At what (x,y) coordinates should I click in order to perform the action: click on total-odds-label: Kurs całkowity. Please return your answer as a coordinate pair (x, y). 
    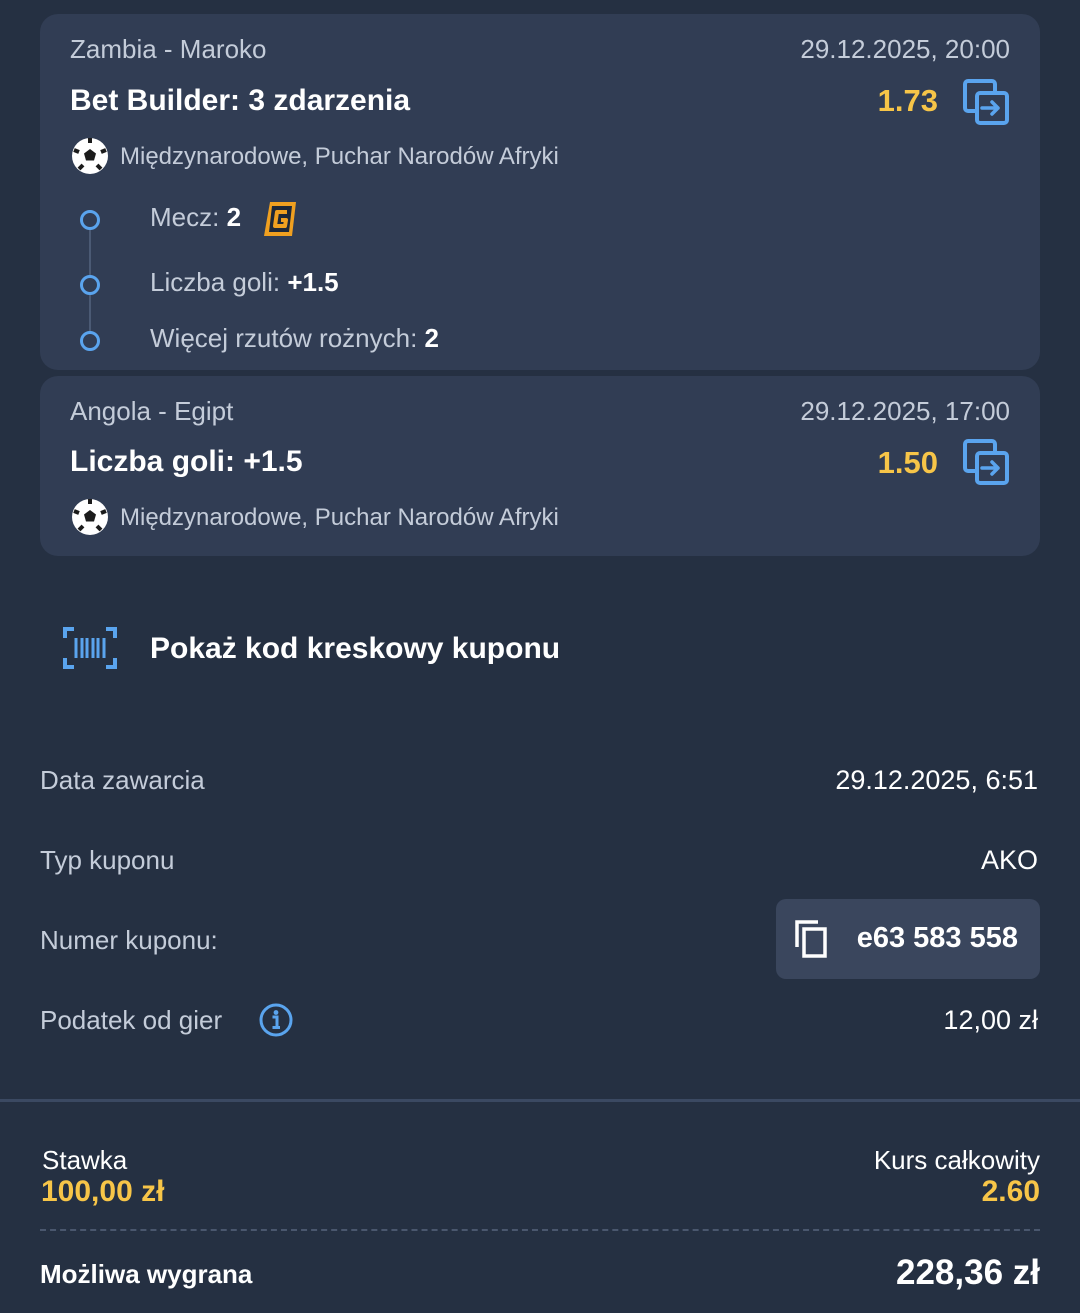
    Looking at the image, I should click on (956, 1160).